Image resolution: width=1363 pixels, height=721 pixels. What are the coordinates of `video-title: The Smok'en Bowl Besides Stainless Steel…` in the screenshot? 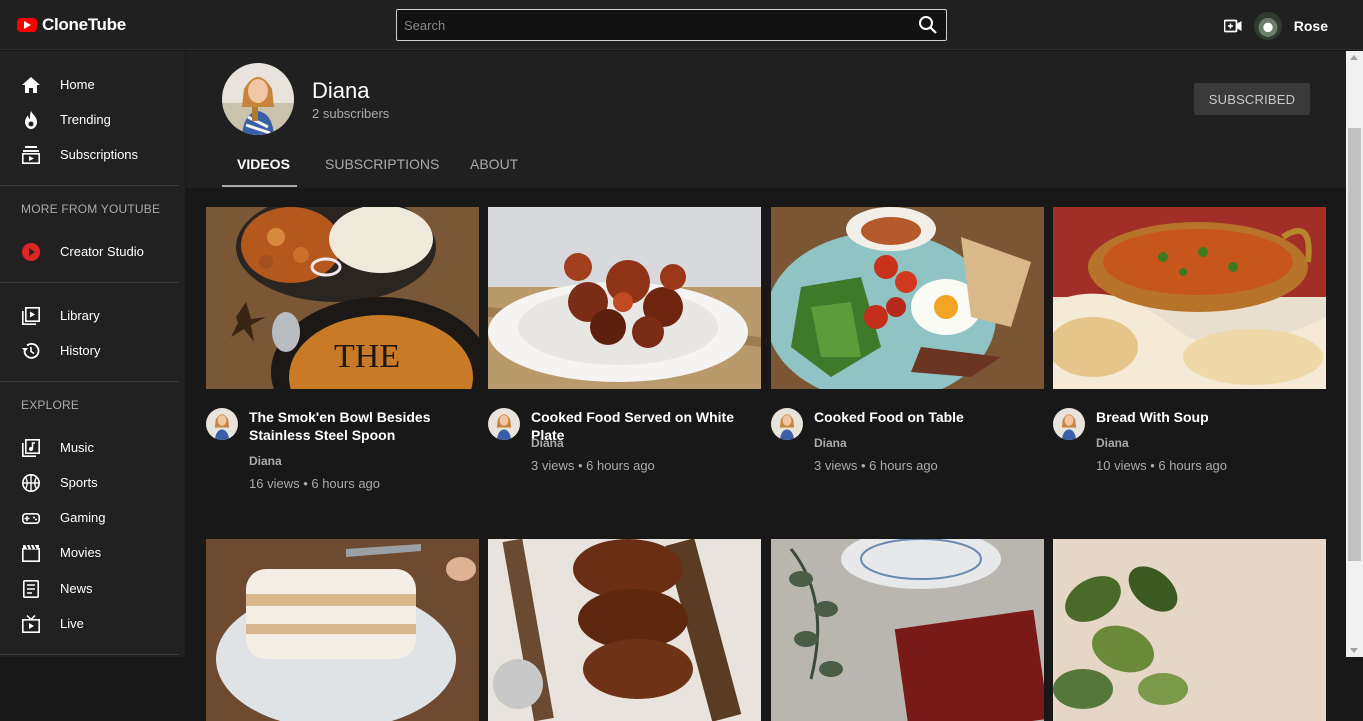 It's located at (364, 426).